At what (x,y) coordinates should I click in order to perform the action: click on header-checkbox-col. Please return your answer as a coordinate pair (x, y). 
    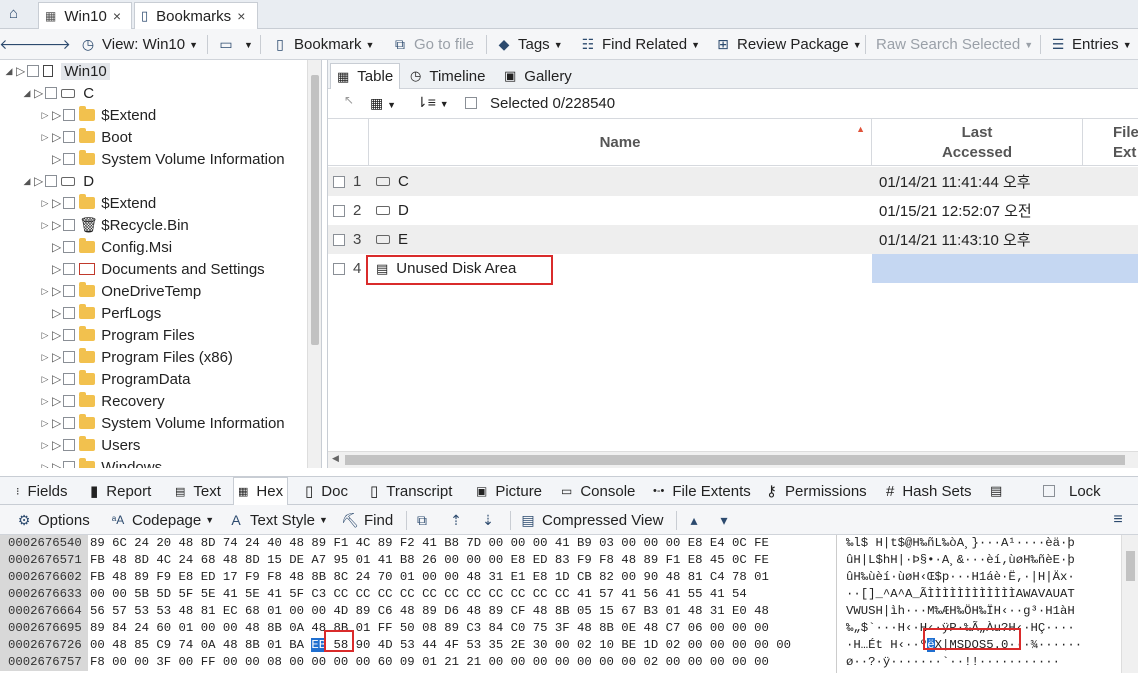
    Looking at the image, I should click on (348, 142).